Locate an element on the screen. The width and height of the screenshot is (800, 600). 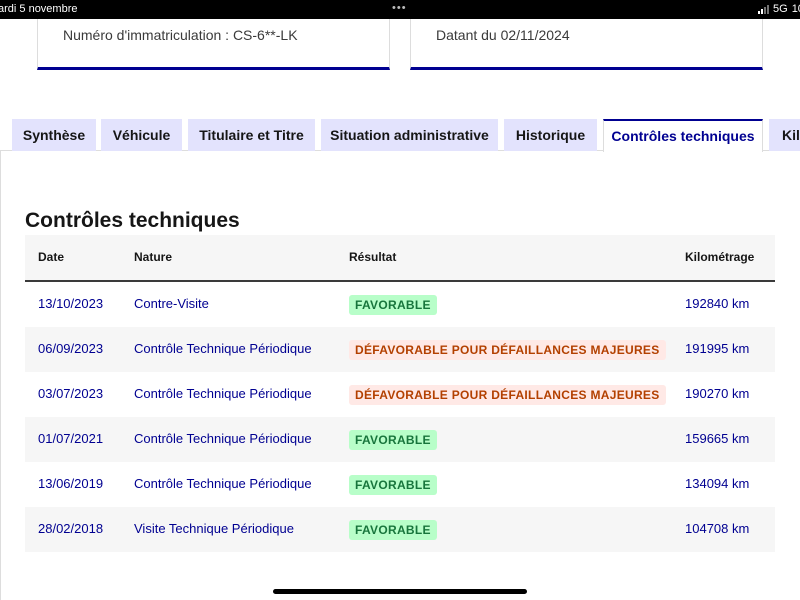
row-km: 134094 km is located at coordinates (717, 483).